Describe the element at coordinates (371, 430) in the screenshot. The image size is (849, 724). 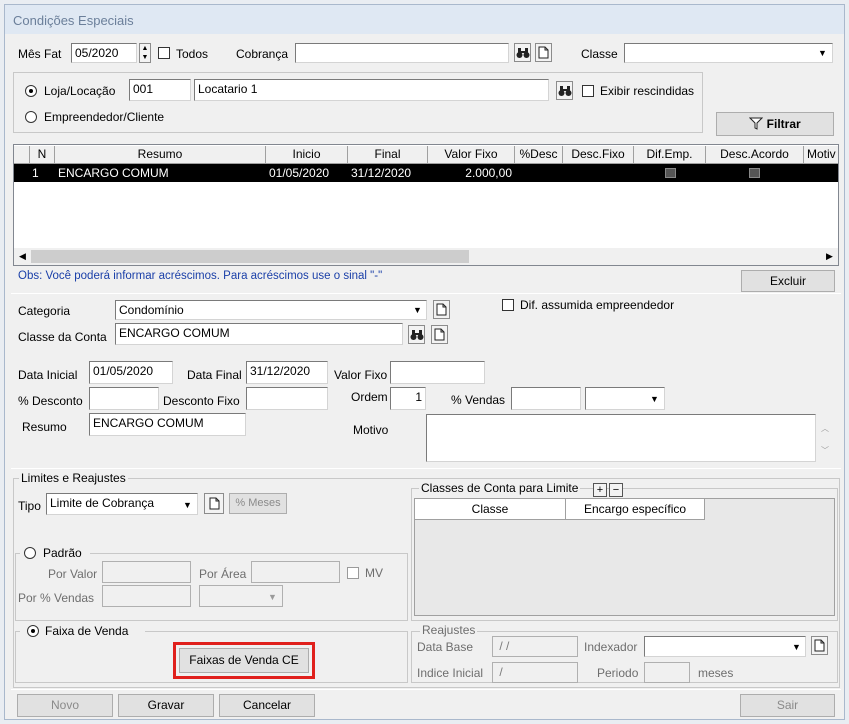
I see `motivo-label: Motivo` at that location.